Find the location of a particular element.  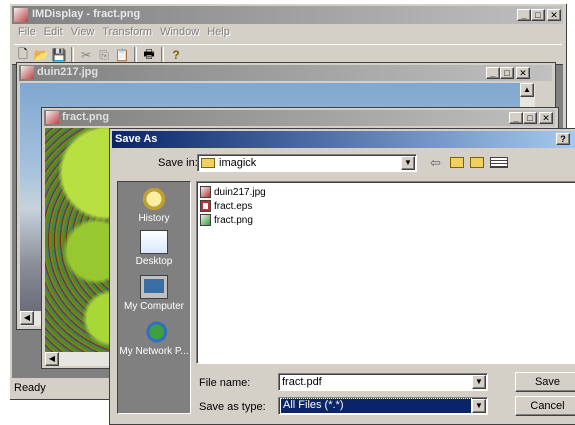

back-icon: ⇦ is located at coordinates (438, 163).